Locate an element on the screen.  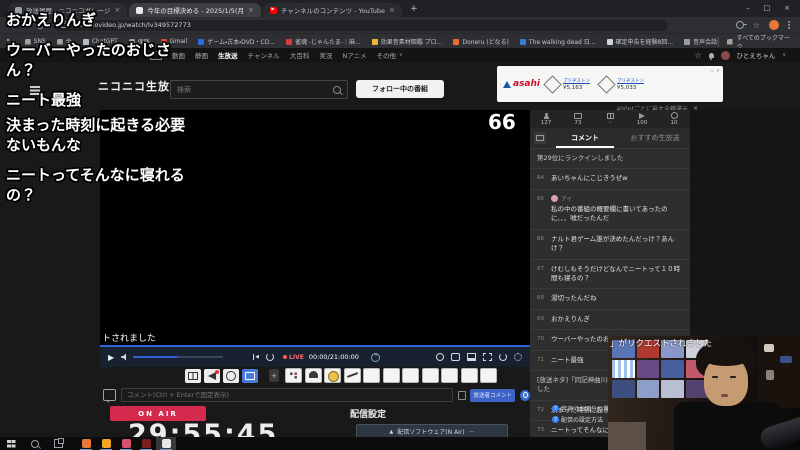
fullscreen-icon is located at coordinates (487, 357).